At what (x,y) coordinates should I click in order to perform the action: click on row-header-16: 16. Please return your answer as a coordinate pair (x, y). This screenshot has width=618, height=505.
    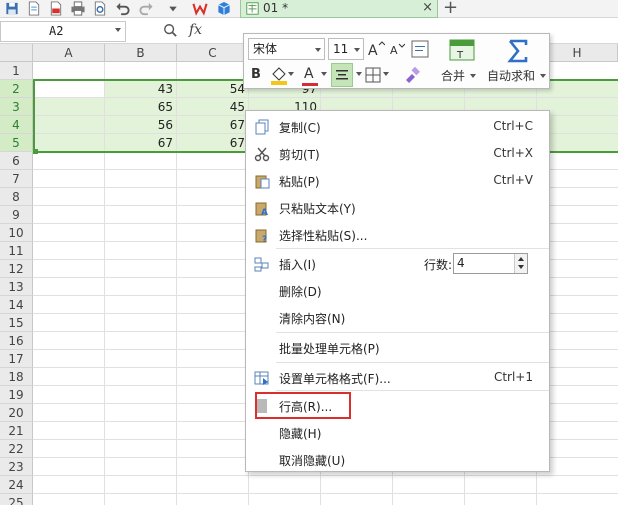
    Looking at the image, I should click on (16, 341).